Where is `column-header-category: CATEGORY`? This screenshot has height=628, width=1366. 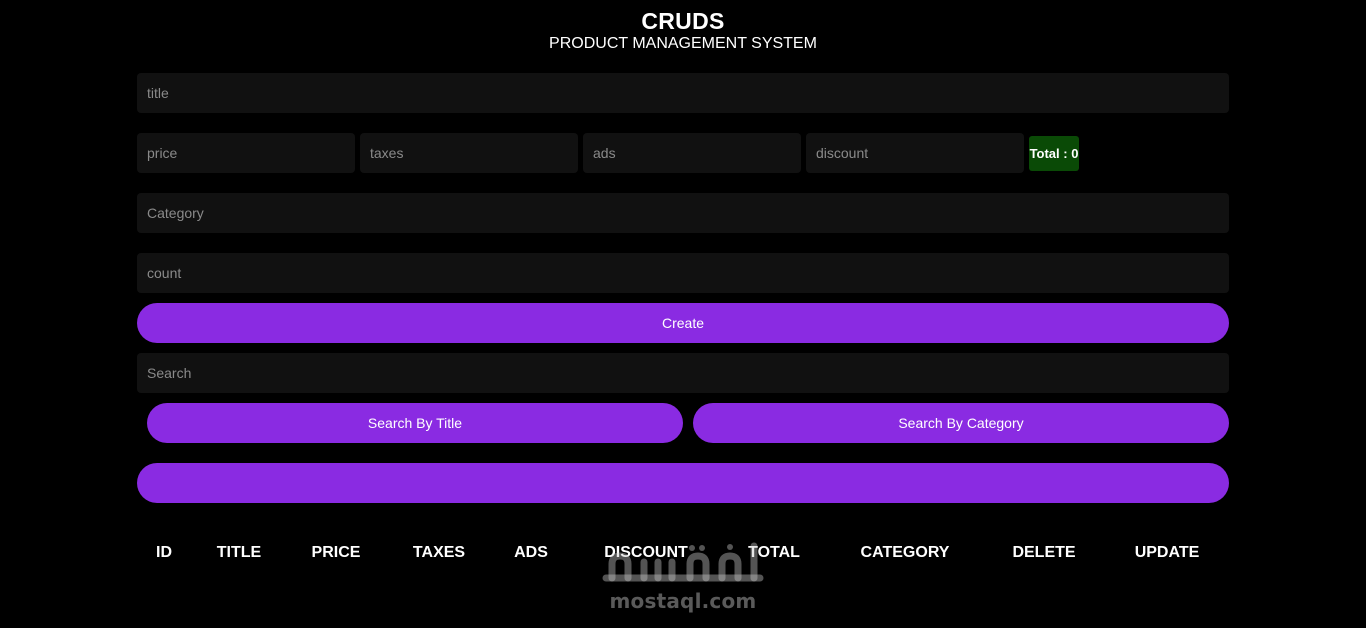 column-header-category: CATEGORY is located at coordinates (905, 552).